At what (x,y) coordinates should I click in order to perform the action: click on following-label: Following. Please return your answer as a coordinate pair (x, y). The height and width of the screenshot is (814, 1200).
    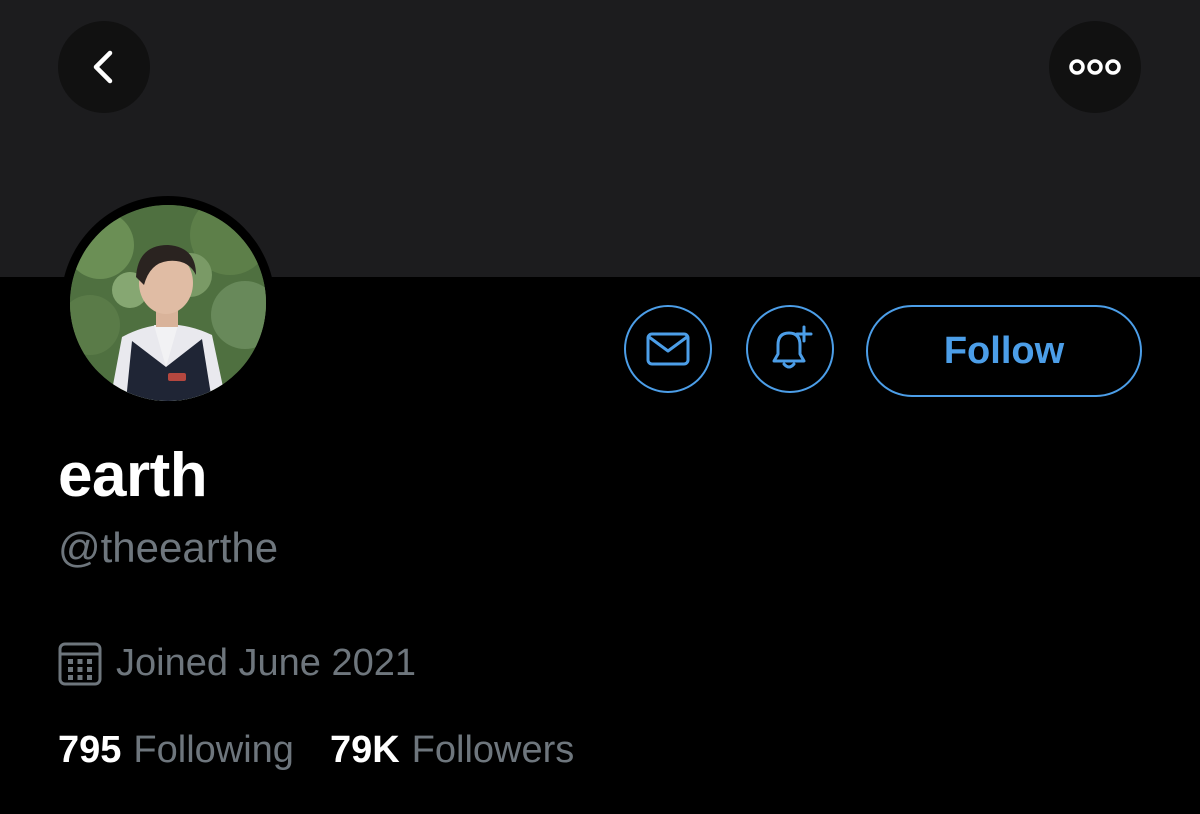
    Looking at the image, I should click on (213, 750).